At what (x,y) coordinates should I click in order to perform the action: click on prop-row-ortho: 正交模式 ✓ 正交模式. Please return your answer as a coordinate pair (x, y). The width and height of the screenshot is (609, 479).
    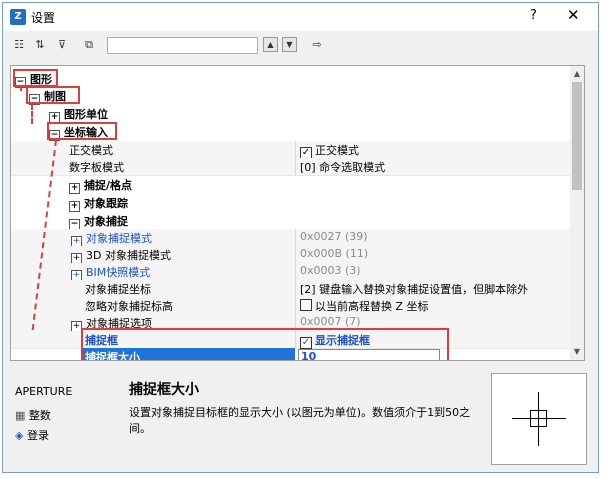
    Looking at the image, I should click on (290, 150).